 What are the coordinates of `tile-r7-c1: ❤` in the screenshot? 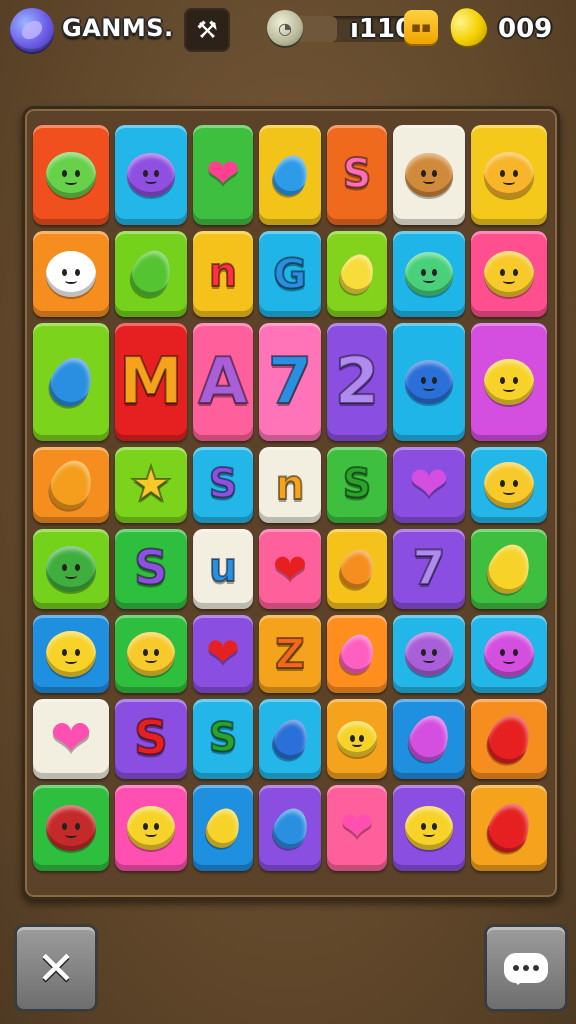 It's located at (71, 739).